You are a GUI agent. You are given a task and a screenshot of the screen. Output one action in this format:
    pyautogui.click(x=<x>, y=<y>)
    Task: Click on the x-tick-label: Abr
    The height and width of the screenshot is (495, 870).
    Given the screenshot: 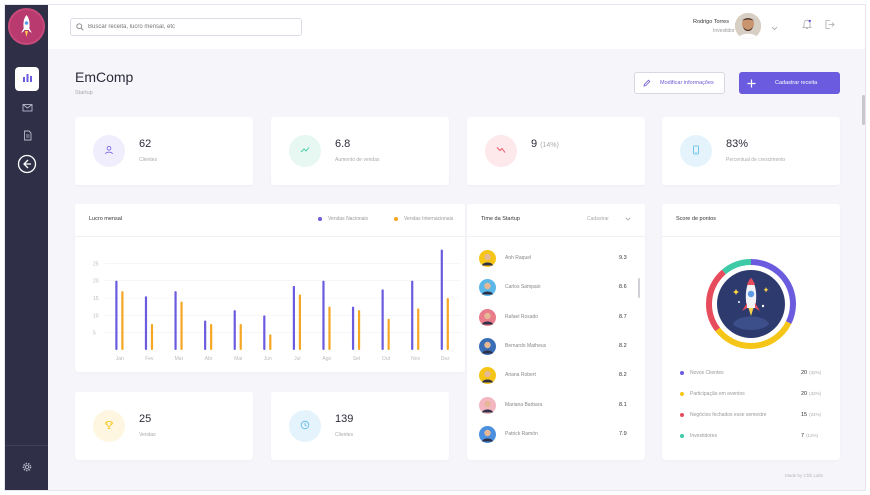 What is the action you would take?
    pyautogui.click(x=209, y=359)
    